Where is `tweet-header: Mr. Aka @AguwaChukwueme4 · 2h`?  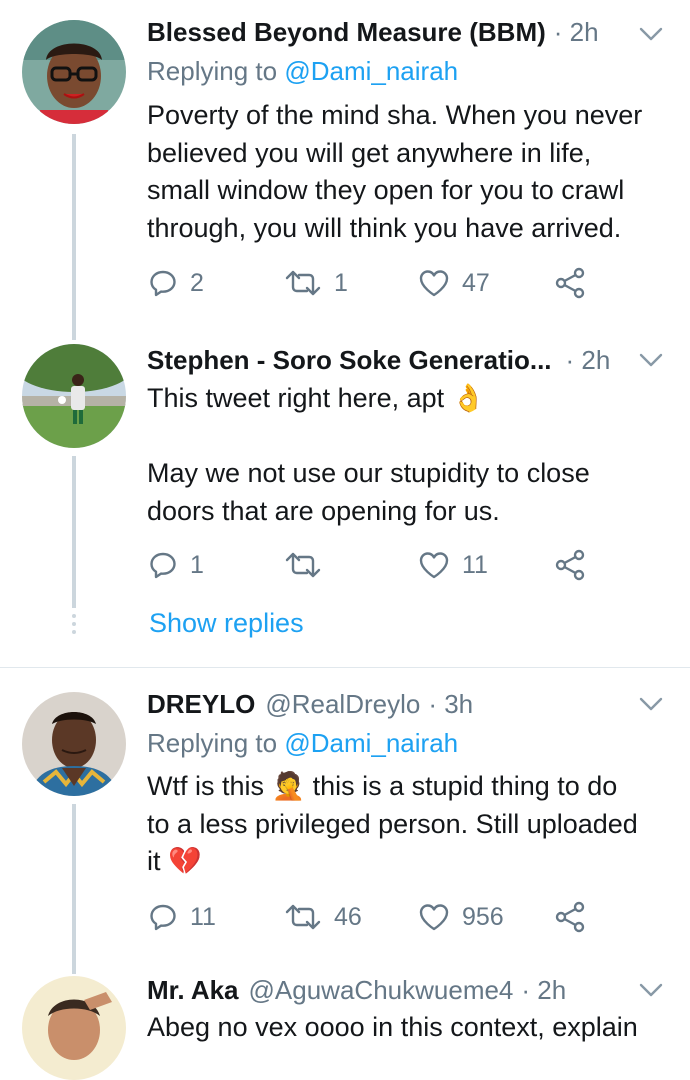
tweet-header: Mr. Aka @AguwaChukwueme4 · 2h is located at coordinates (407, 990).